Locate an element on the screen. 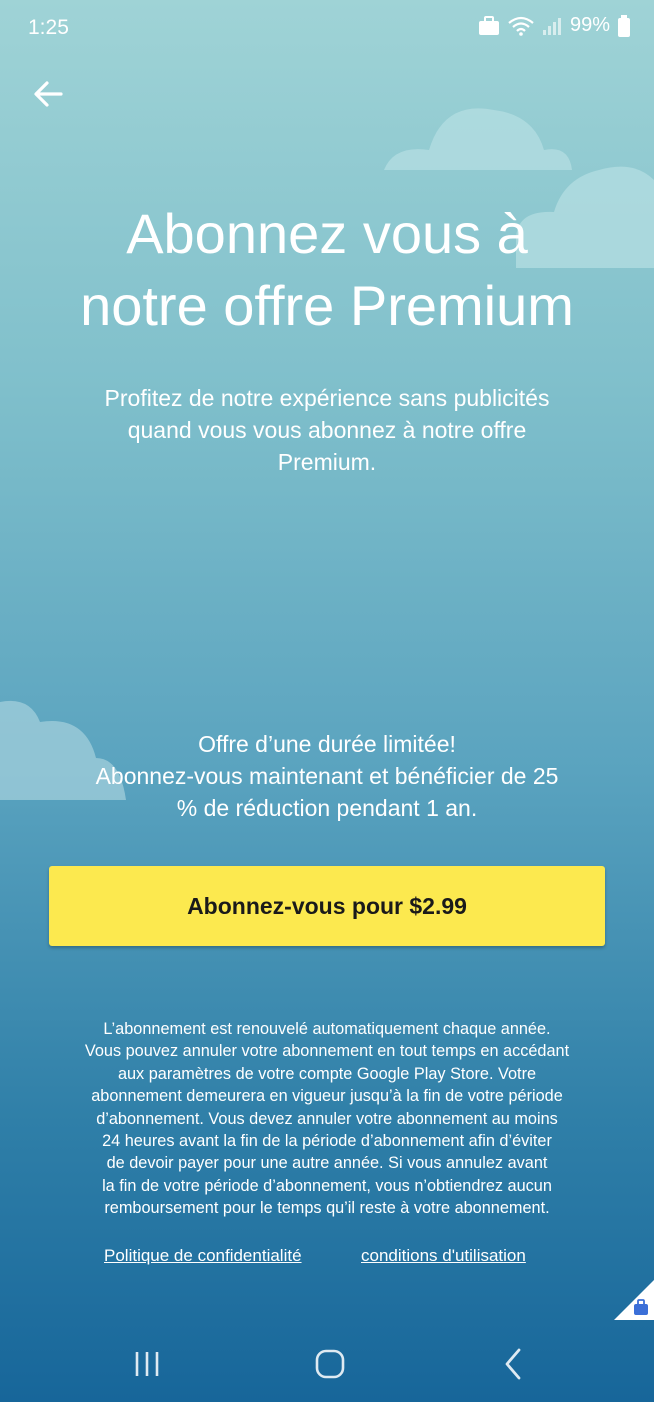 The width and height of the screenshot is (654, 1402). offer-line: Offre d’une durée limitée! is located at coordinates (327, 744).